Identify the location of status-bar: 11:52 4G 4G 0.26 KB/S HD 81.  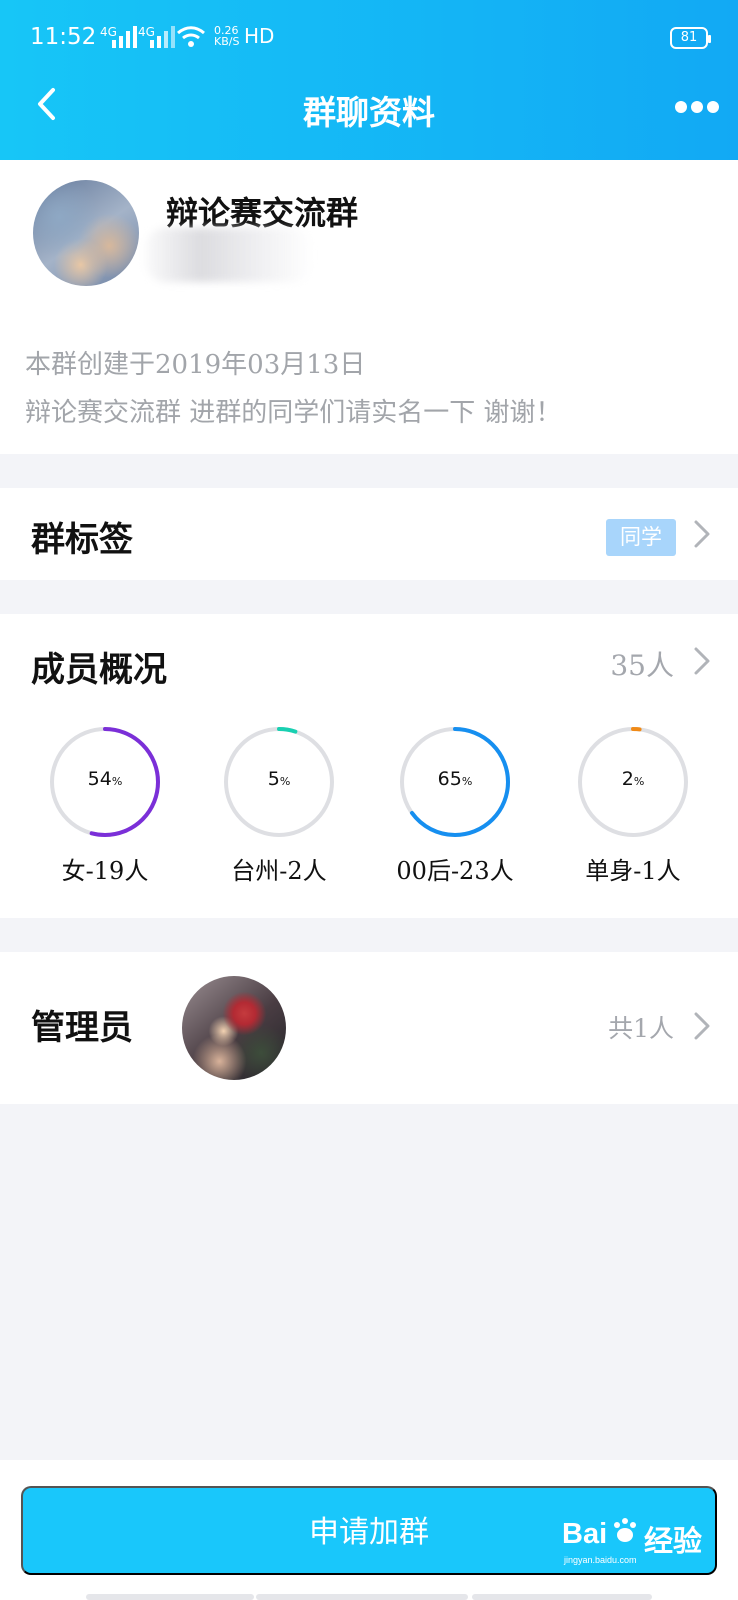
(370, 38).